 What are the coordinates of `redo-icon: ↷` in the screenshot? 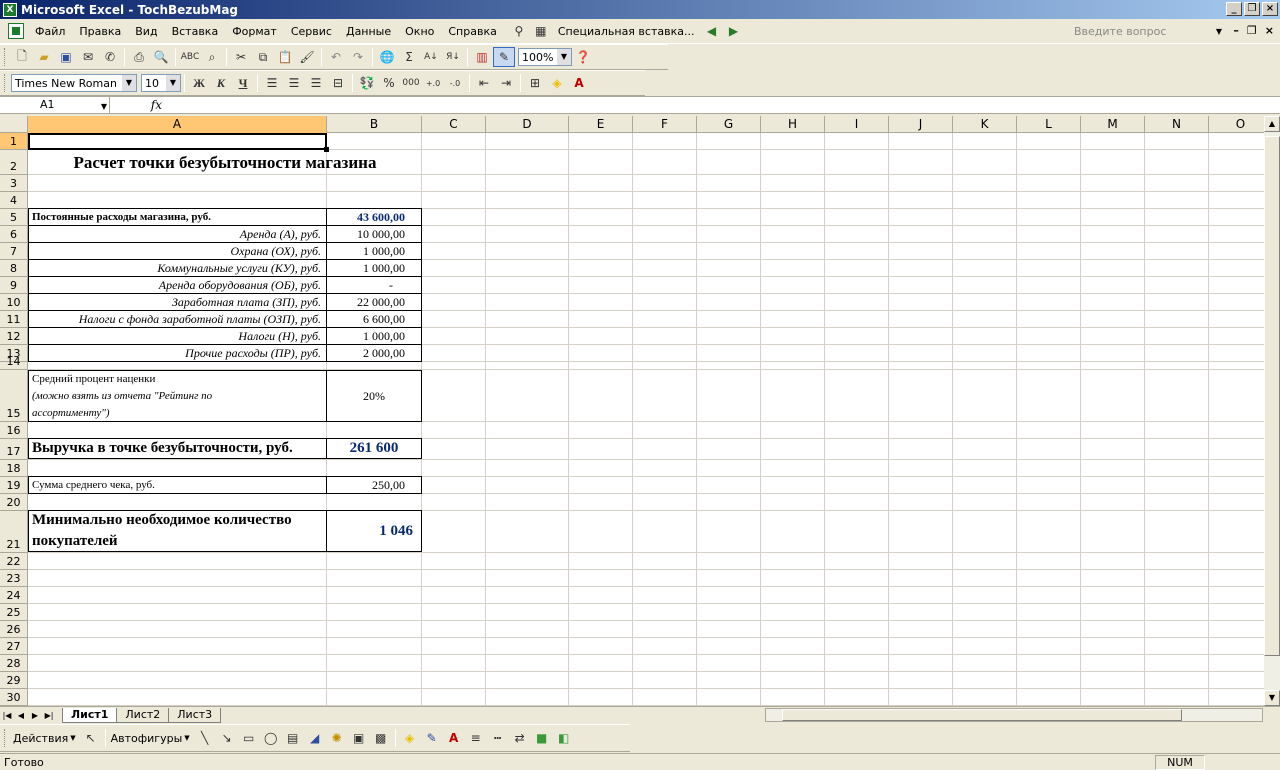 It's located at (358, 57).